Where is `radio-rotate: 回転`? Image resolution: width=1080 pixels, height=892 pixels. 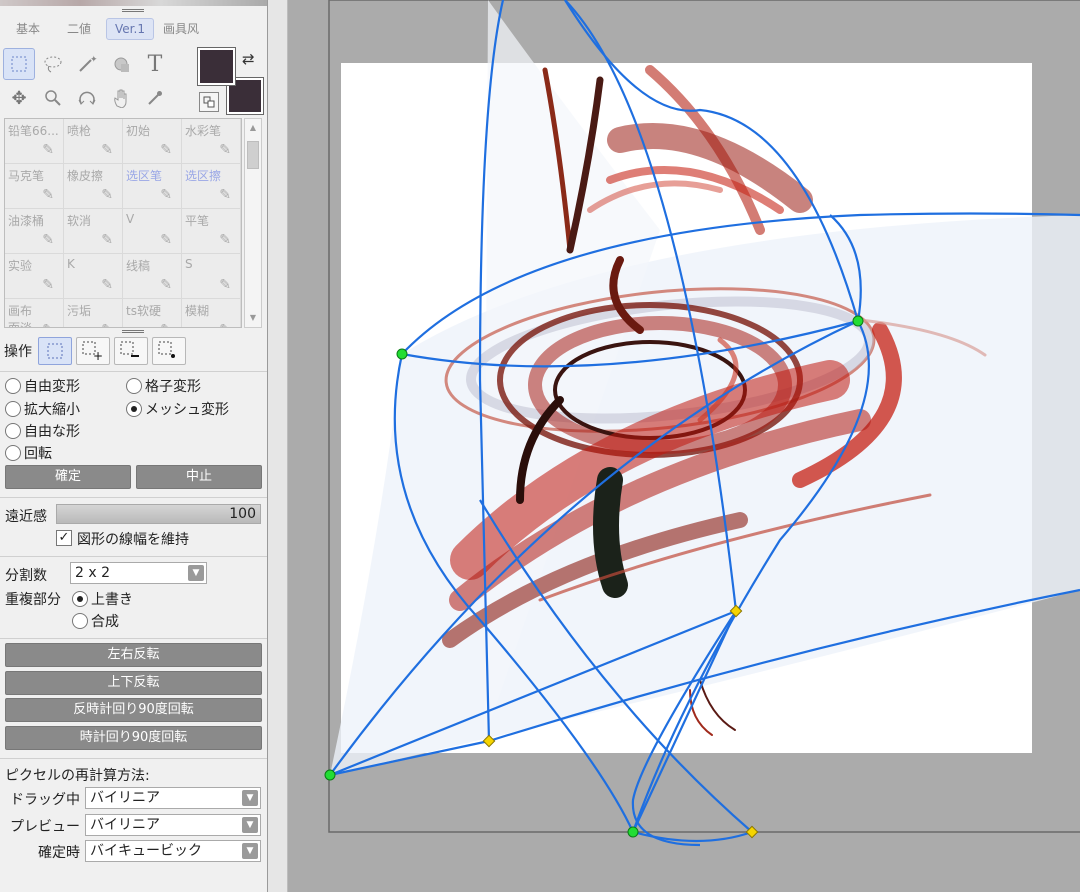
radio-rotate: 回転 is located at coordinates (28, 453).